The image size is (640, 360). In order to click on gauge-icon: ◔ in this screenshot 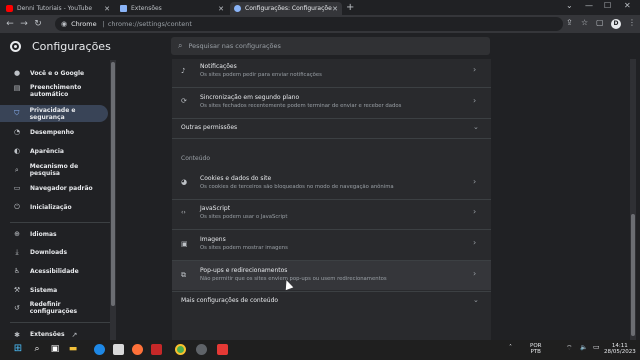, I will do `click(17, 132)`.